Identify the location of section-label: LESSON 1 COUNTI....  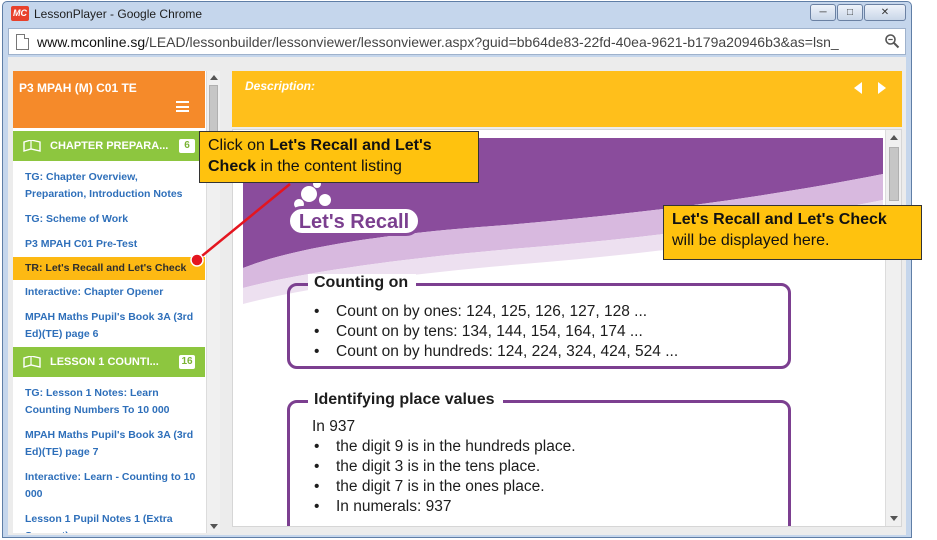
(104, 362).